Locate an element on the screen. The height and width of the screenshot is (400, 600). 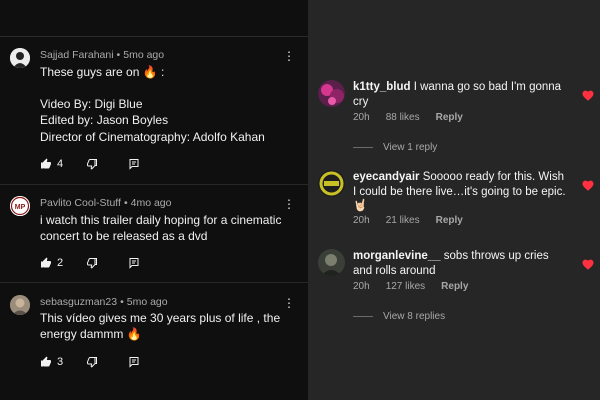
user-avatar-pink-icon is located at coordinates (331, 93).